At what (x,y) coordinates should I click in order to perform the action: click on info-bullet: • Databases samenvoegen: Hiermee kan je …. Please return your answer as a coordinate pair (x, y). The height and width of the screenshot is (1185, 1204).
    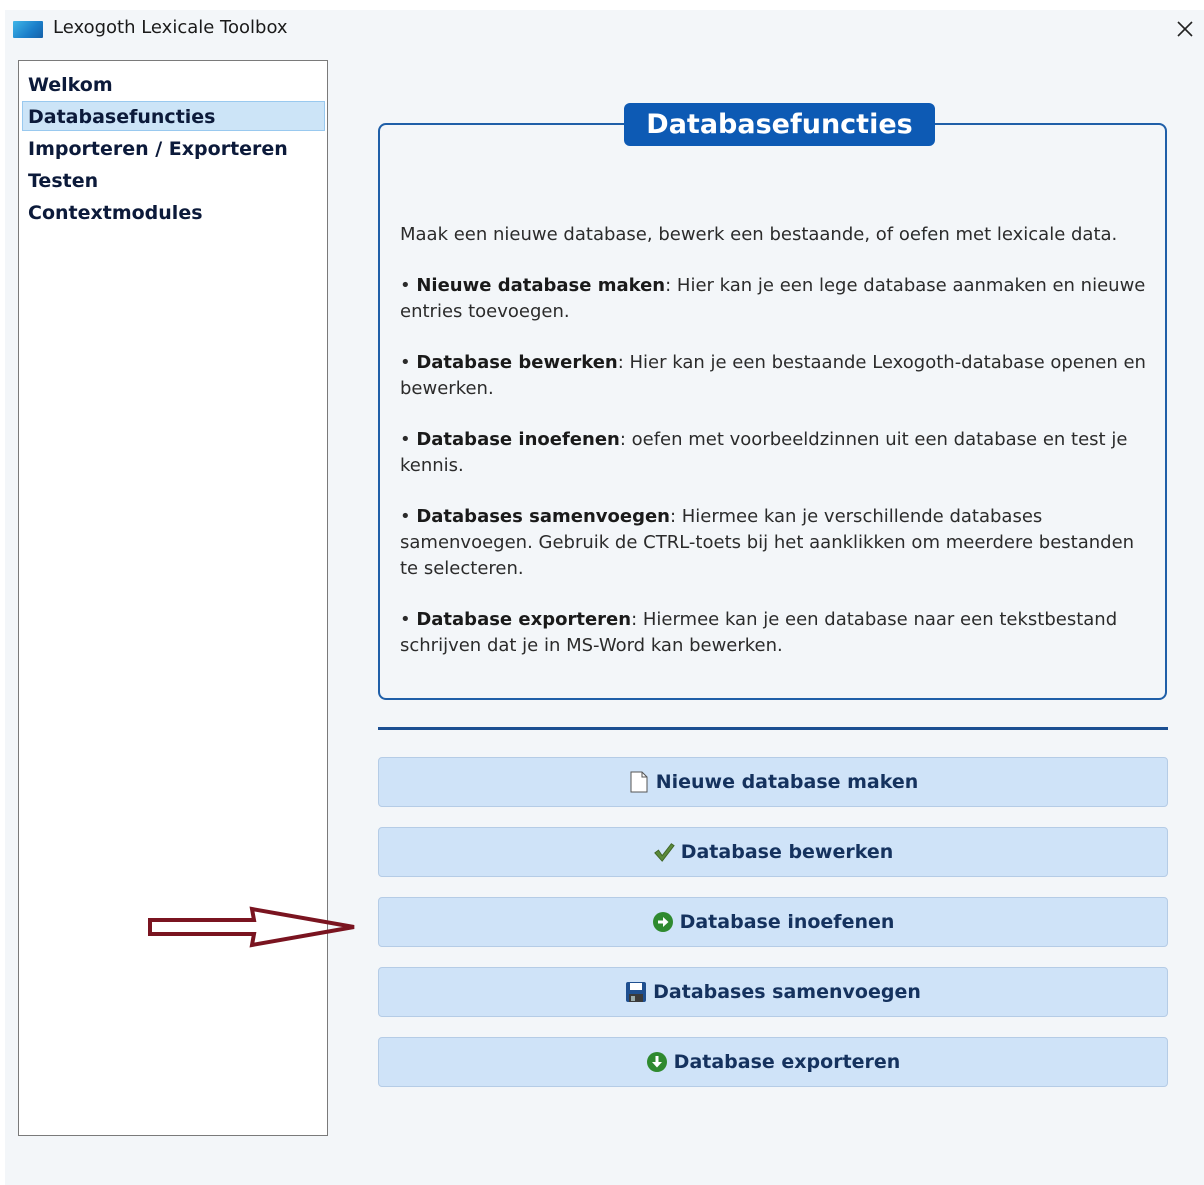
    Looking at the image, I should click on (776, 543).